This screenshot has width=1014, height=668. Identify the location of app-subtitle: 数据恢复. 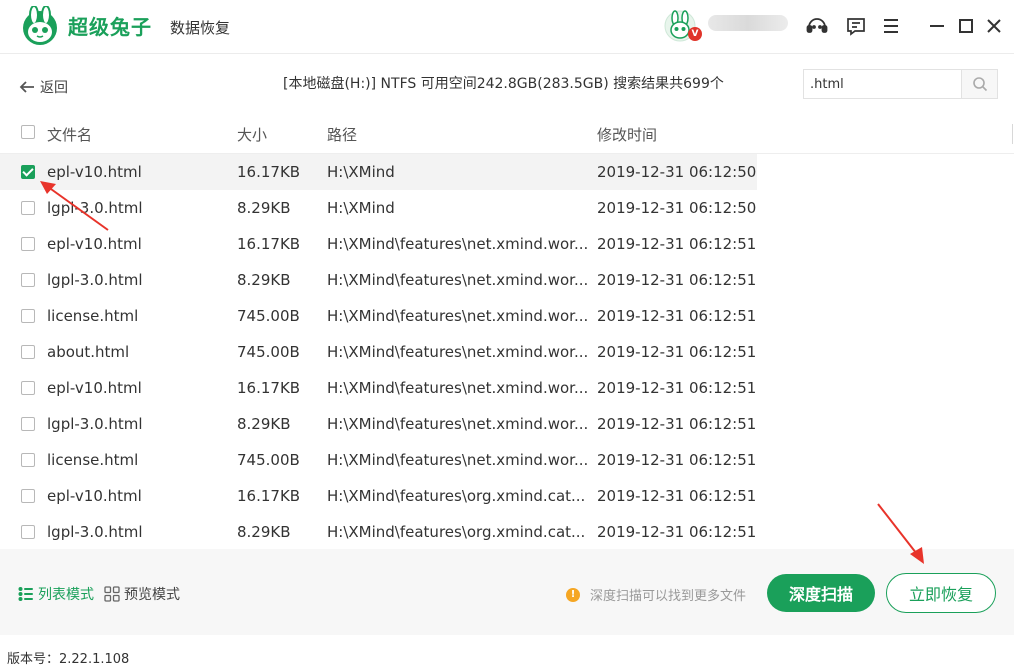
(200, 28).